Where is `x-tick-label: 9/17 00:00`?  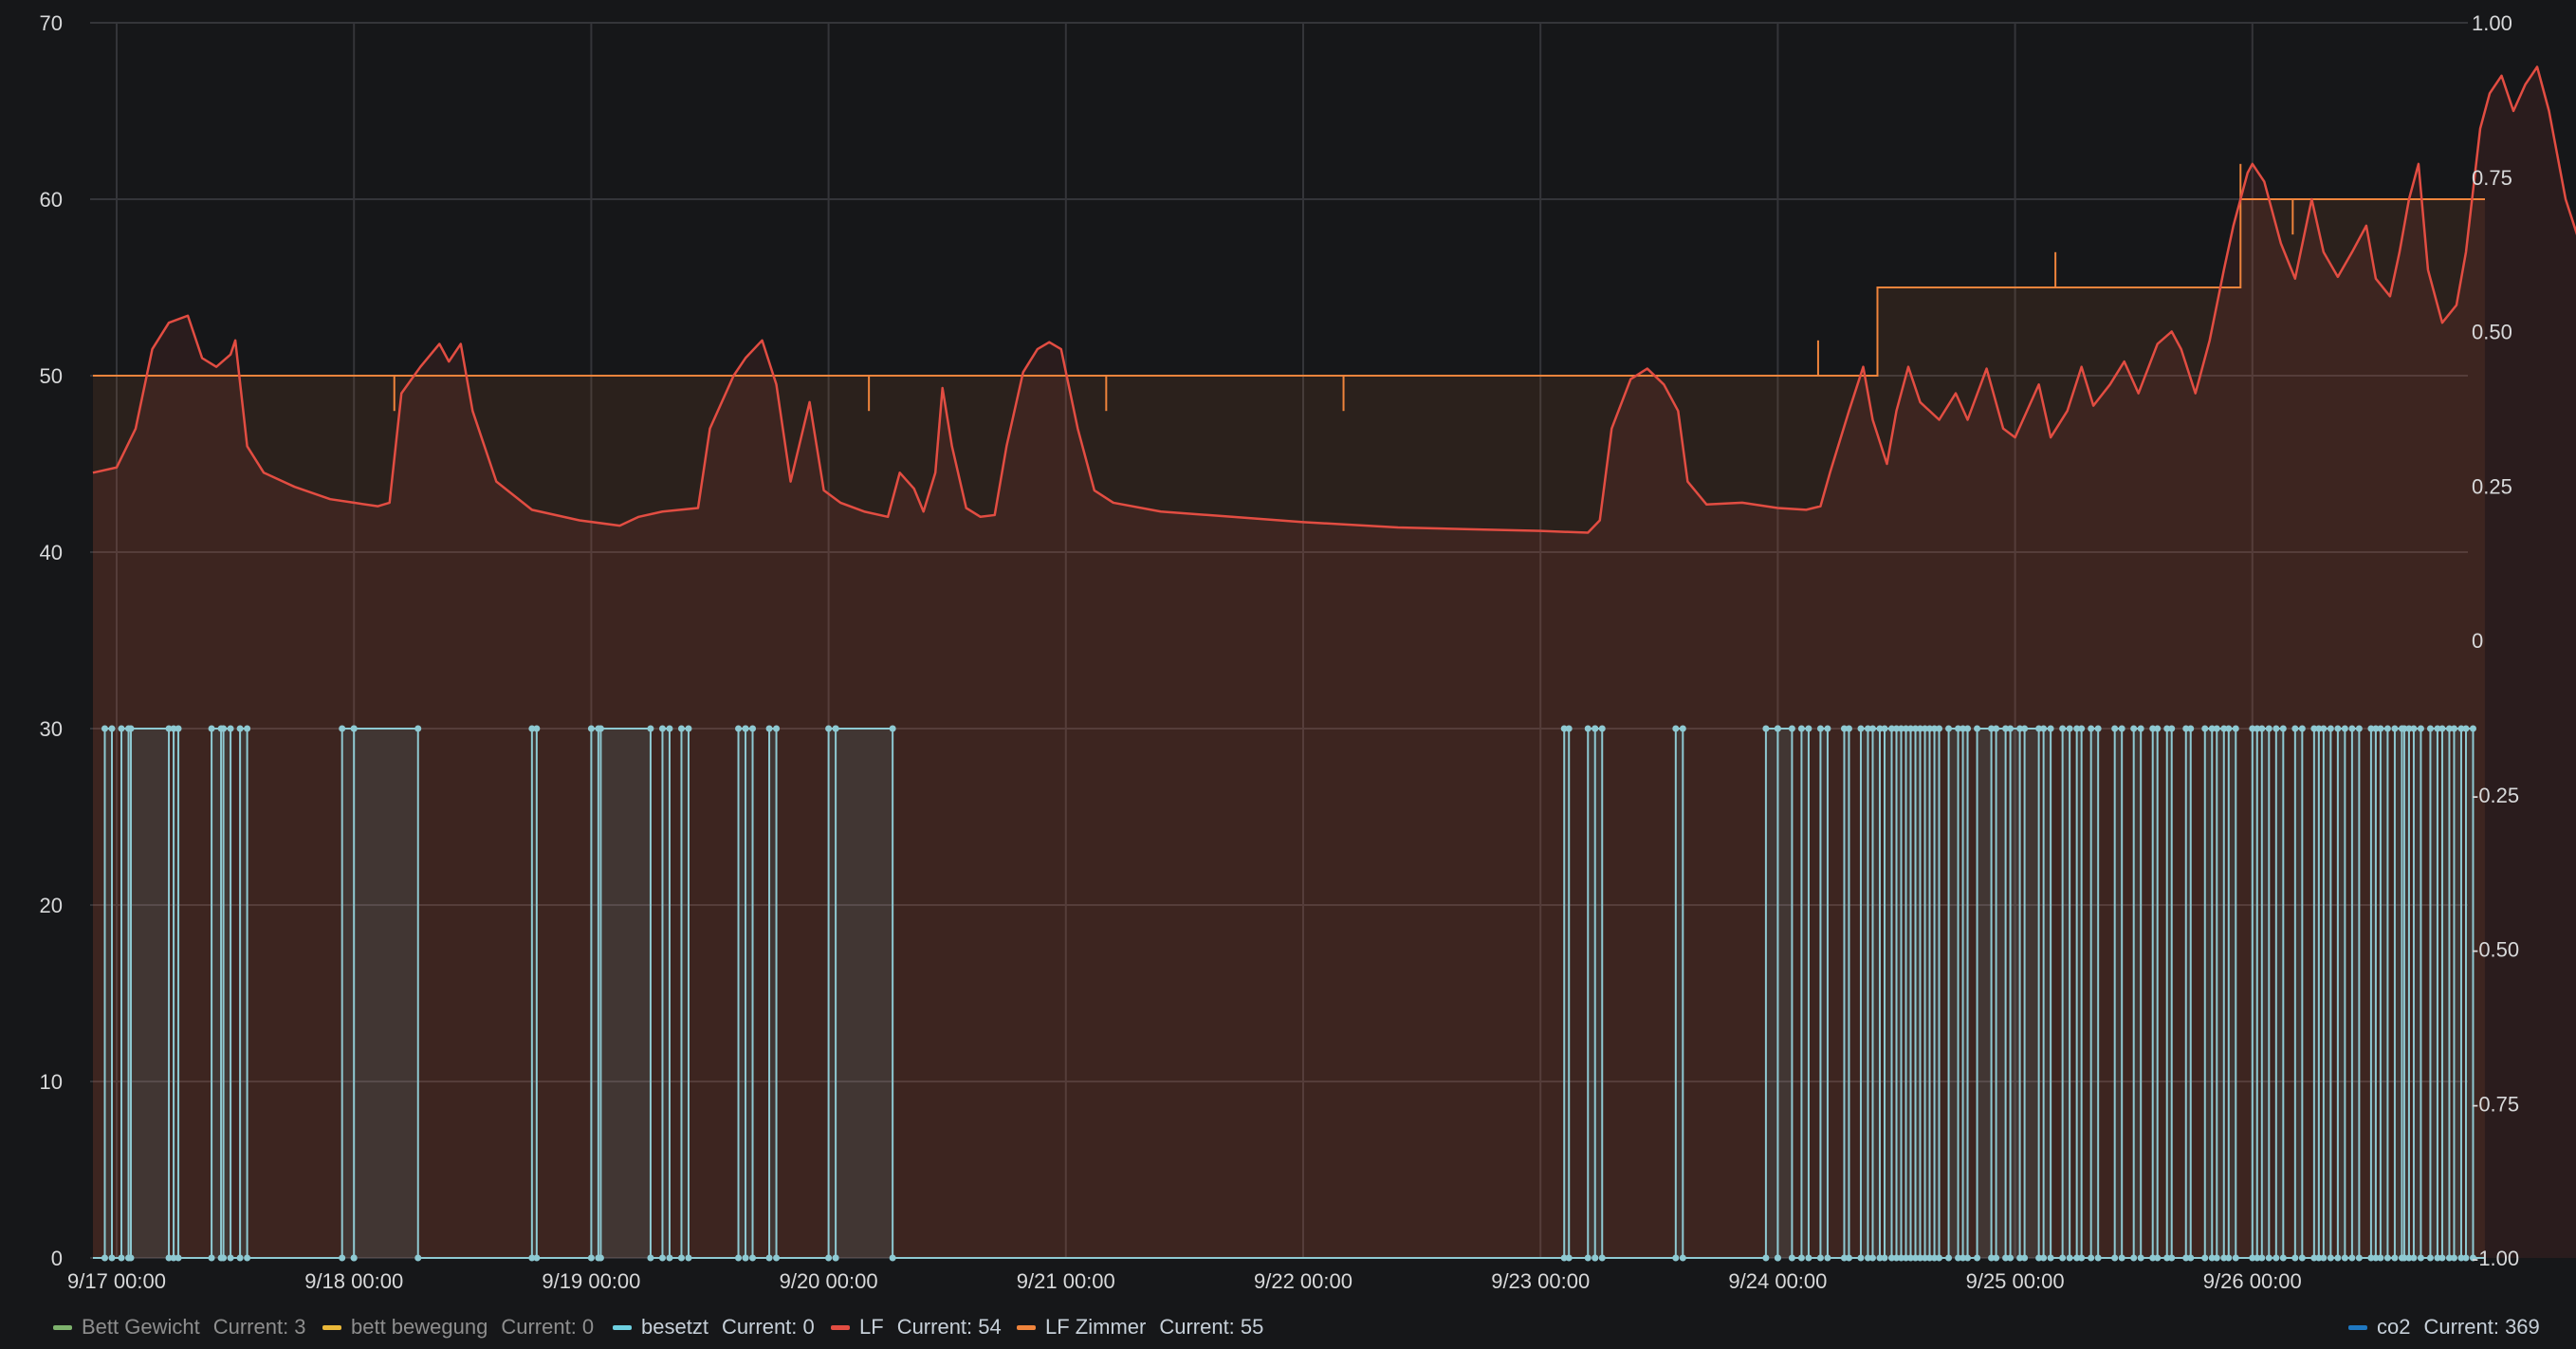
x-tick-label: 9/17 00:00 is located at coordinates (116, 1281).